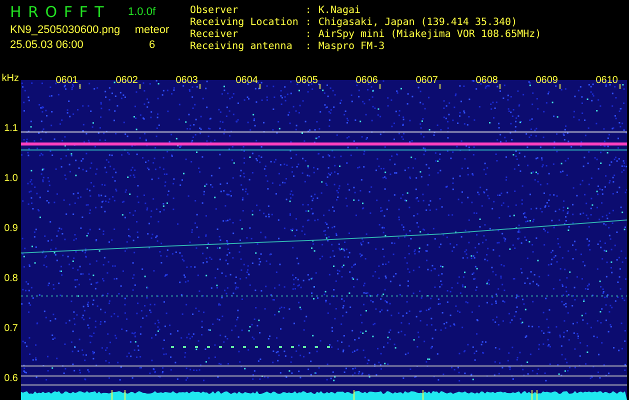 The width and height of the screenshot is (629, 400). I want to click on timestamp-label: 25.05.03 06:00, so click(47, 45).